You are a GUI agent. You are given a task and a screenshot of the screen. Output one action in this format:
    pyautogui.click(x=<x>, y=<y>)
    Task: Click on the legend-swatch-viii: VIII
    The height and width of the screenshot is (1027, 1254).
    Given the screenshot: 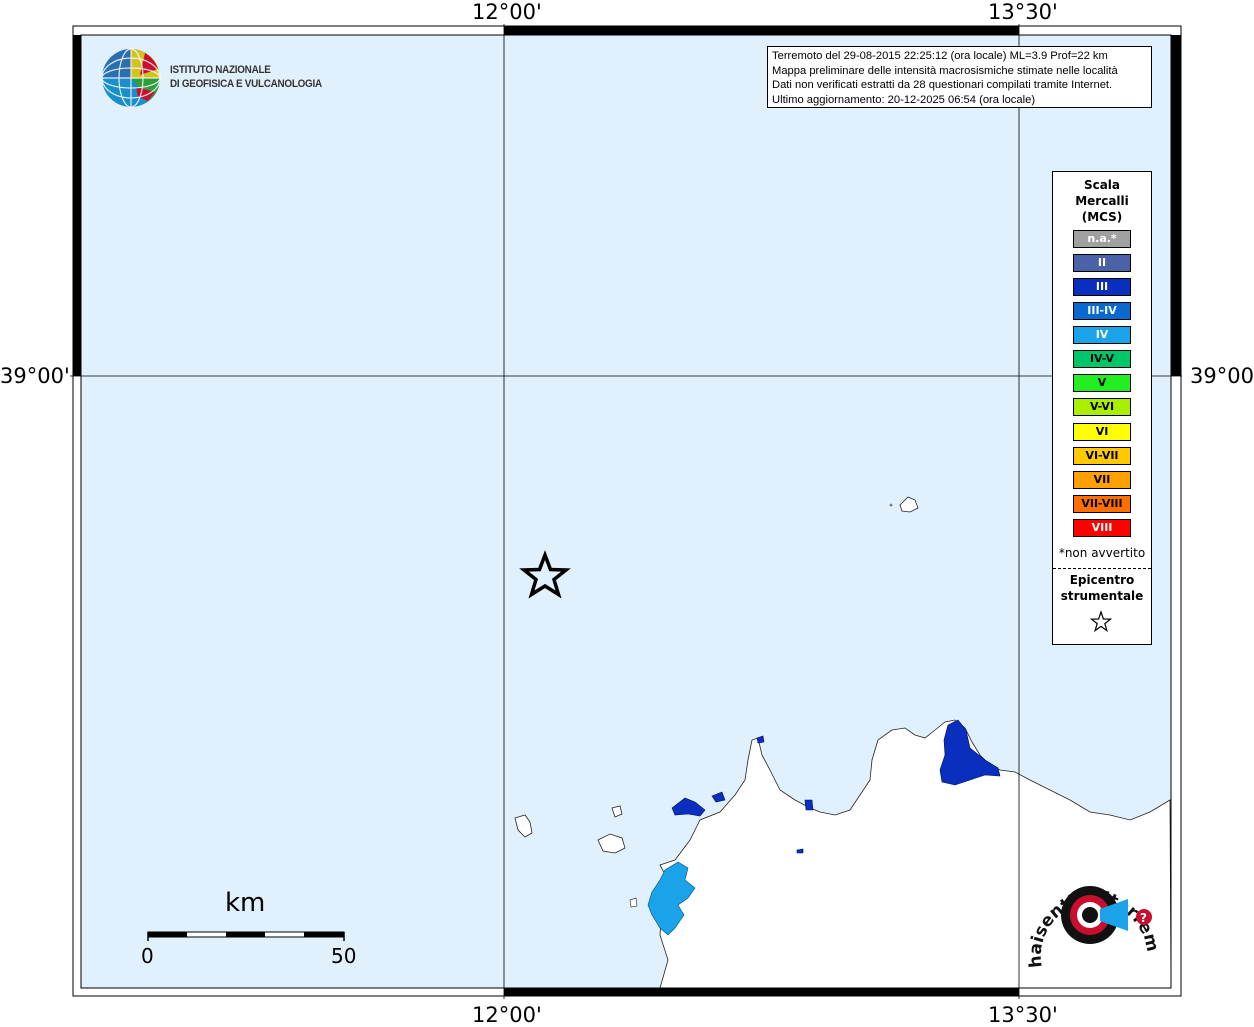 What is the action you would take?
    pyautogui.click(x=1102, y=528)
    